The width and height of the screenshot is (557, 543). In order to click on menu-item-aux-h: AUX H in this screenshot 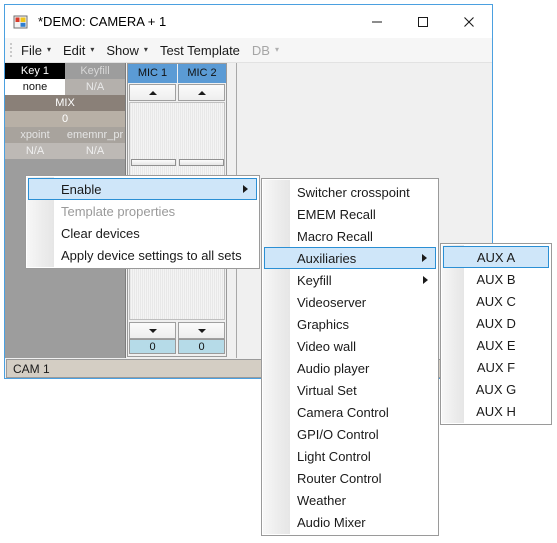, I will do `click(496, 411)`.